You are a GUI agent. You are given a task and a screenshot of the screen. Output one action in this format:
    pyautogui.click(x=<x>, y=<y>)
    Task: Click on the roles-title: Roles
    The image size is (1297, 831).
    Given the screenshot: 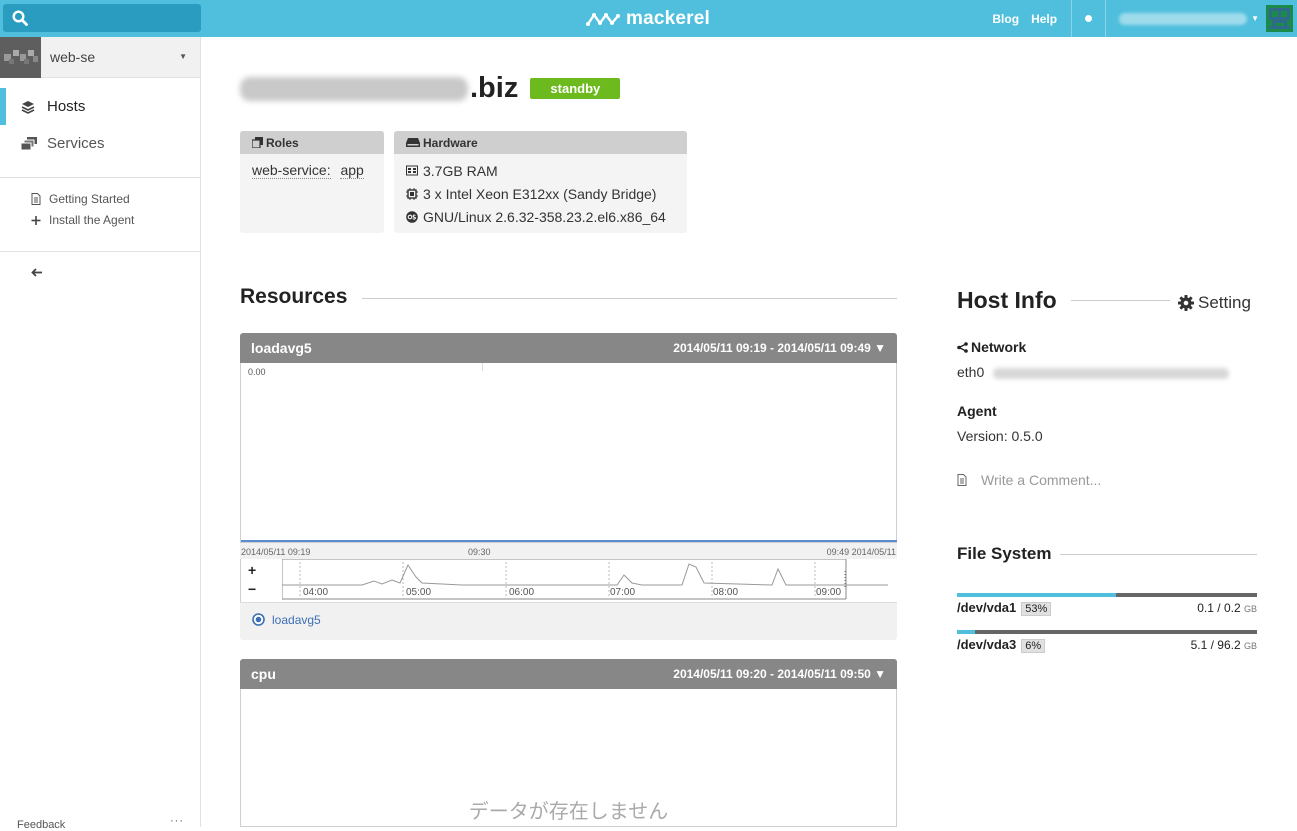 What is the action you would take?
    pyautogui.click(x=282, y=142)
    